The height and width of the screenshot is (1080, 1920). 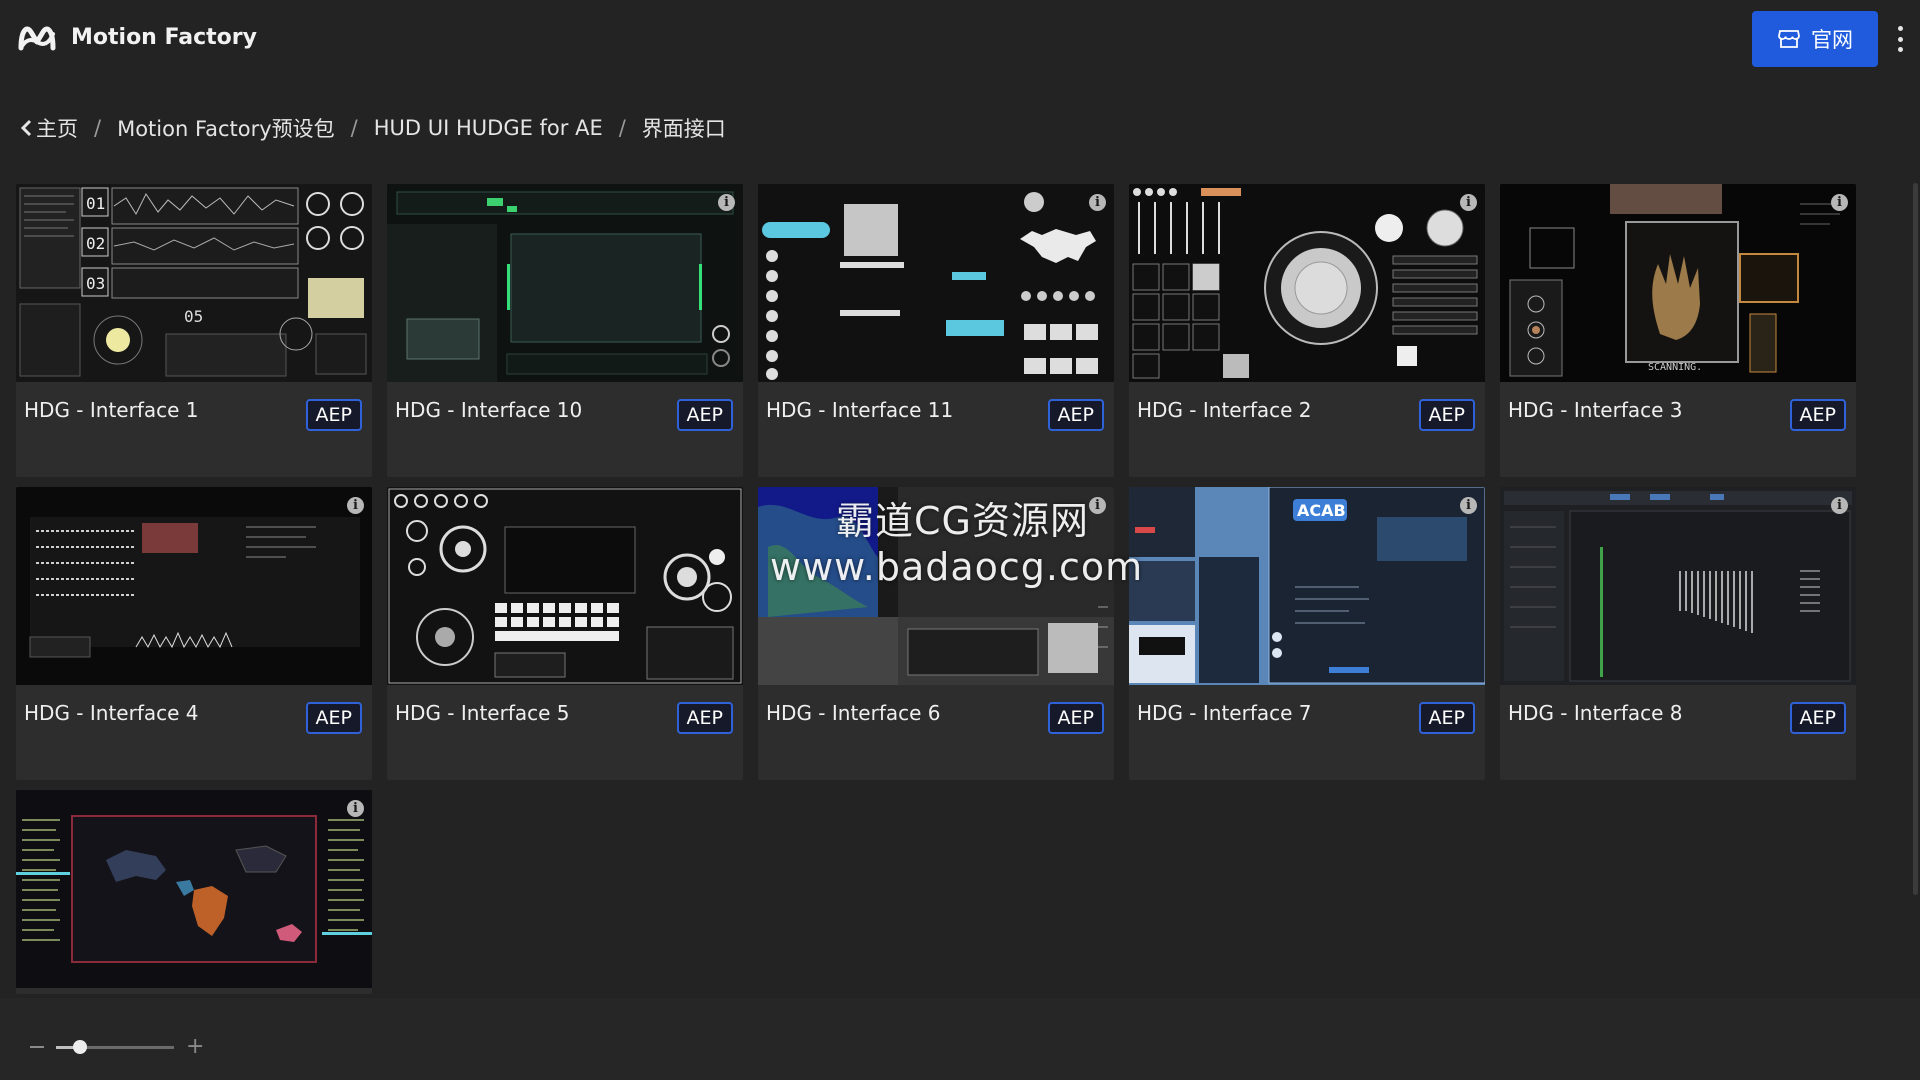 What do you see at coordinates (1789, 39) in the screenshot?
I see `store-icon` at bounding box center [1789, 39].